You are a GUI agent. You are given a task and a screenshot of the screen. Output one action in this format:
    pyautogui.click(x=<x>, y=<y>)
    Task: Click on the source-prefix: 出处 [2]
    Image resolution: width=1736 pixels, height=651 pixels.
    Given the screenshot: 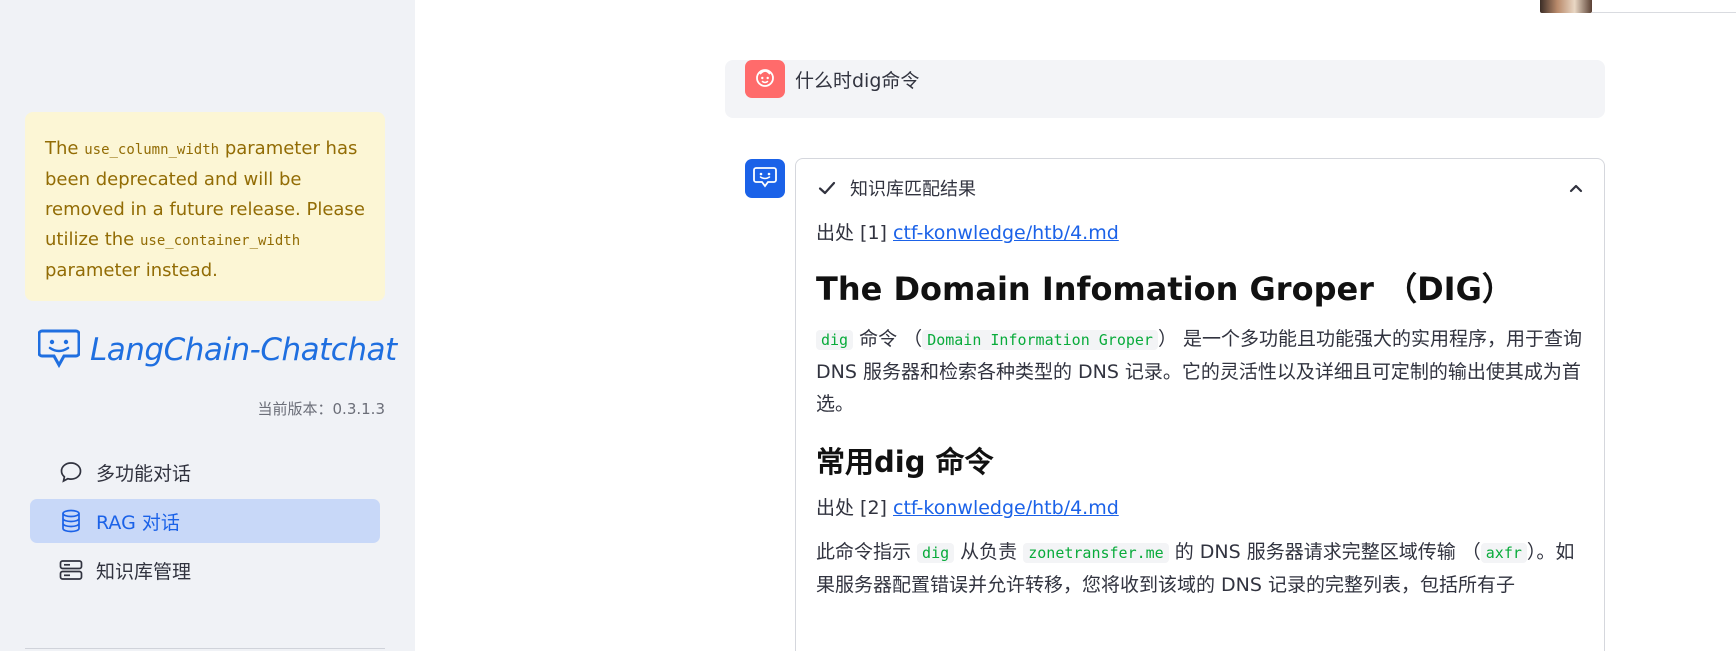 What is the action you would take?
    pyautogui.click(x=851, y=508)
    